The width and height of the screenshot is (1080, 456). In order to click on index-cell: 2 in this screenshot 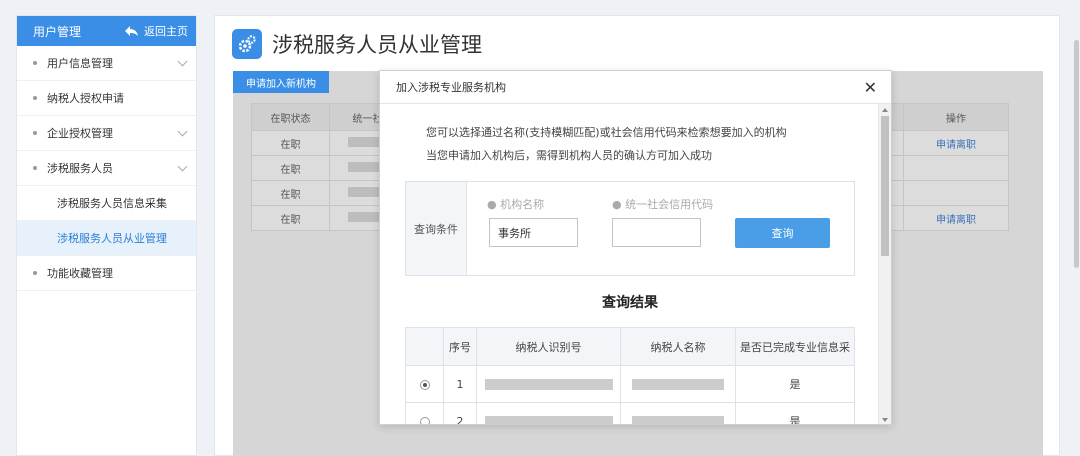, I will do `click(460, 413)`.